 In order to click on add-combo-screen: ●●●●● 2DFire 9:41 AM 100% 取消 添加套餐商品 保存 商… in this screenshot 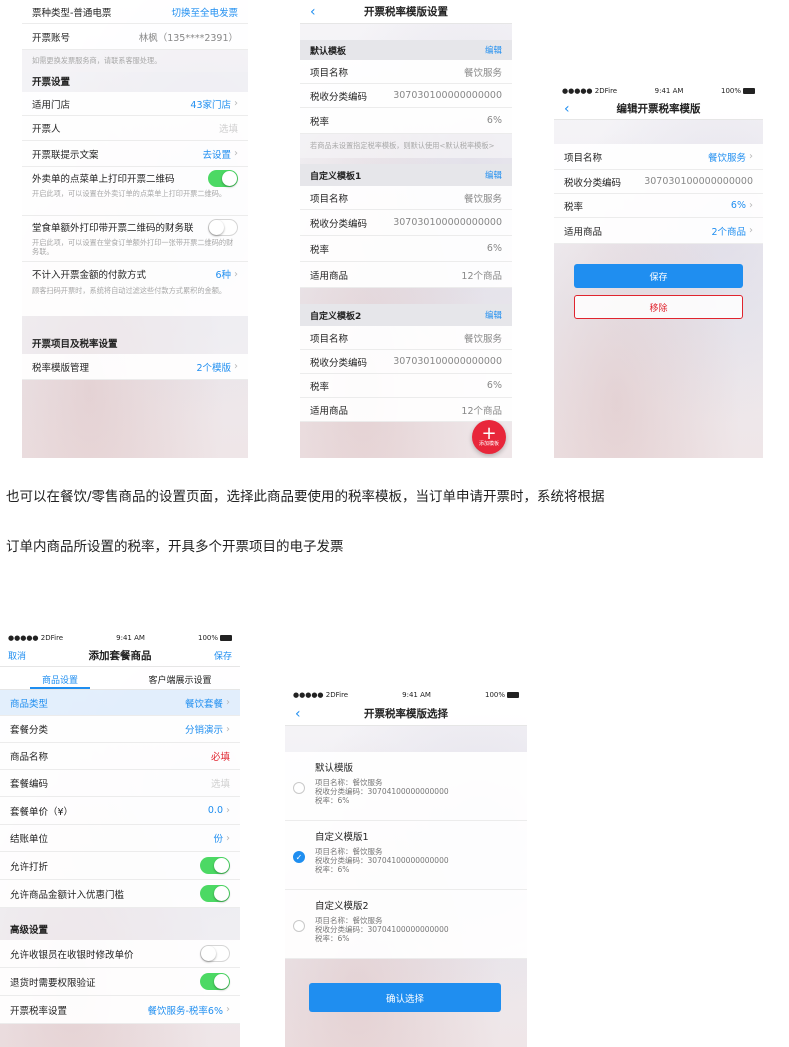, I will do `click(120, 838)`.